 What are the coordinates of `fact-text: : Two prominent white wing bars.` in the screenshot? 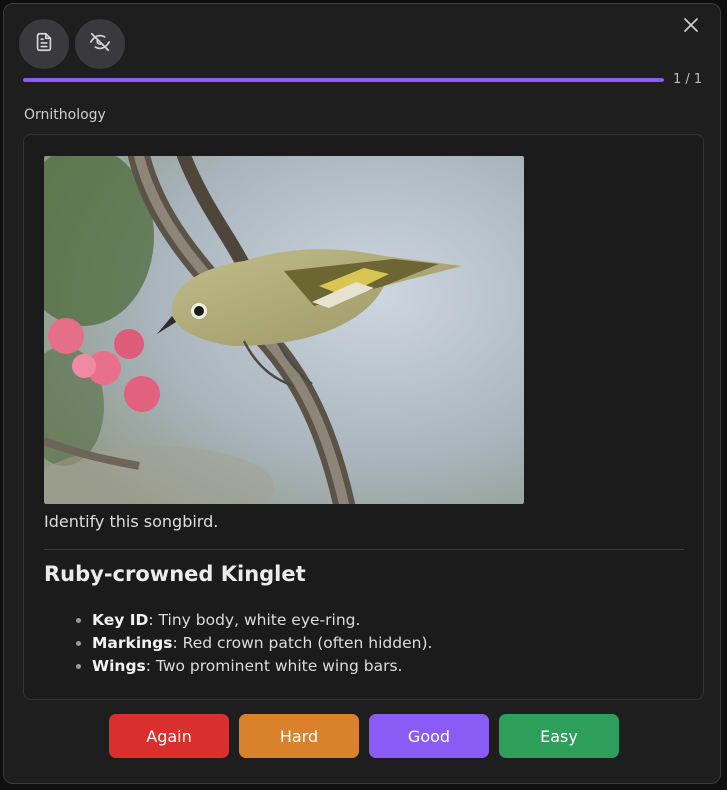 It's located at (274, 666).